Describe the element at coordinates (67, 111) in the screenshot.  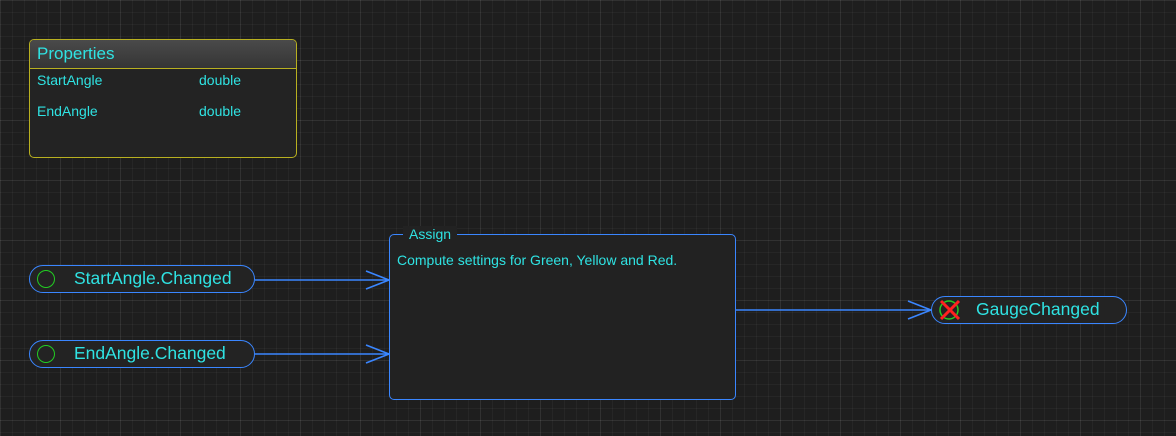
I see `property-name: EndAngle` at that location.